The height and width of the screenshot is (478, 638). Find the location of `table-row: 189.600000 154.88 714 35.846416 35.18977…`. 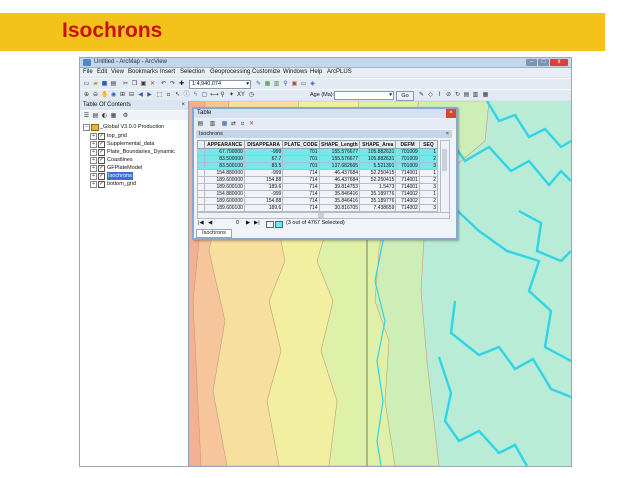

table-row: 189.600000 154.88 714 35.846416 35.18977… is located at coordinates (317, 201).